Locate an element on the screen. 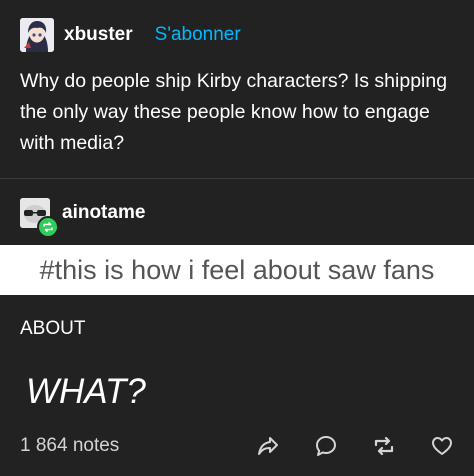 The width and height of the screenshot is (474, 476). reblog-header: ainotame is located at coordinates (82, 218).